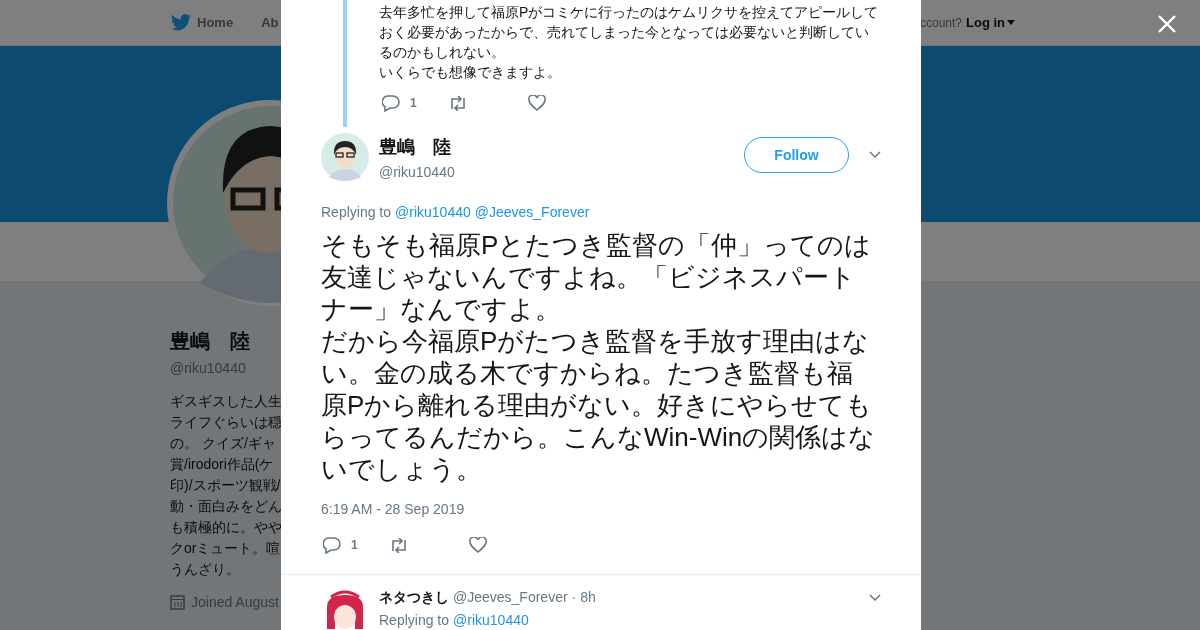 The image size is (1200, 630). Describe the element at coordinates (270, 22) in the screenshot. I see `about-link: Ab` at that location.